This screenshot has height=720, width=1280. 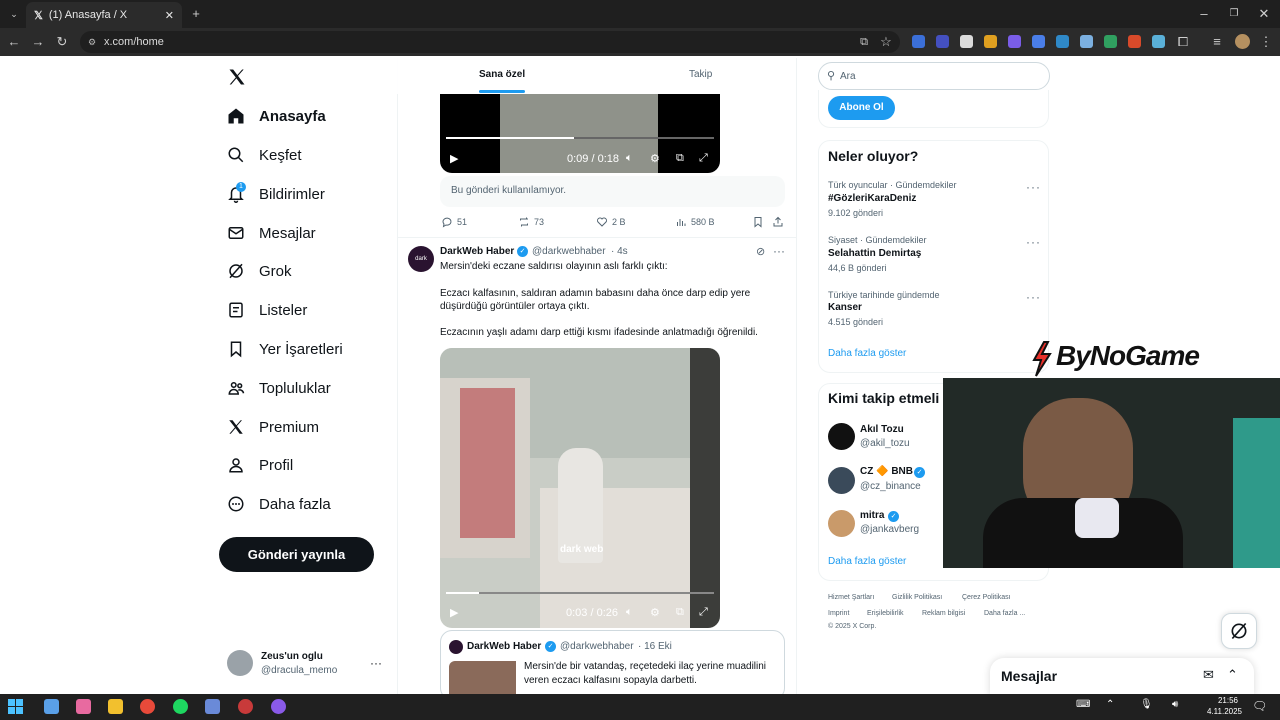 I want to click on author-avatar: dark, so click(x=421, y=259).